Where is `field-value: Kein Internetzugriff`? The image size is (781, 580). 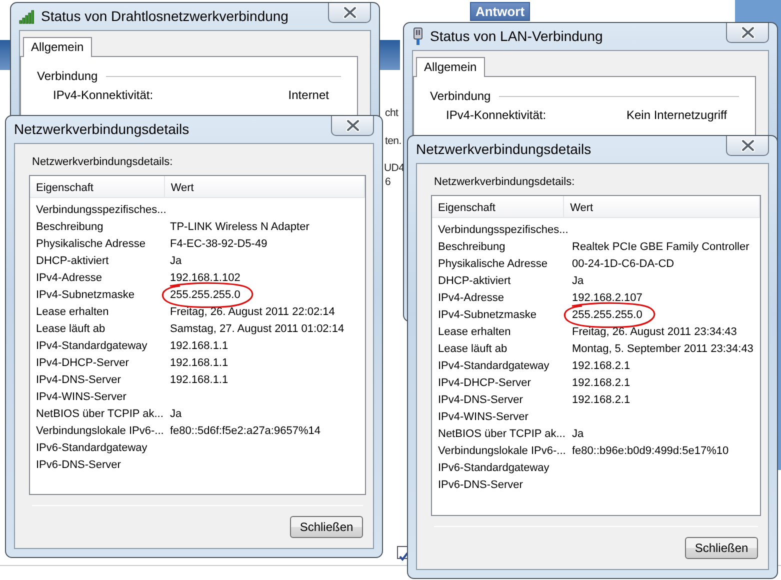 field-value: Kein Internetzugriff is located at coordinates (676, 115).